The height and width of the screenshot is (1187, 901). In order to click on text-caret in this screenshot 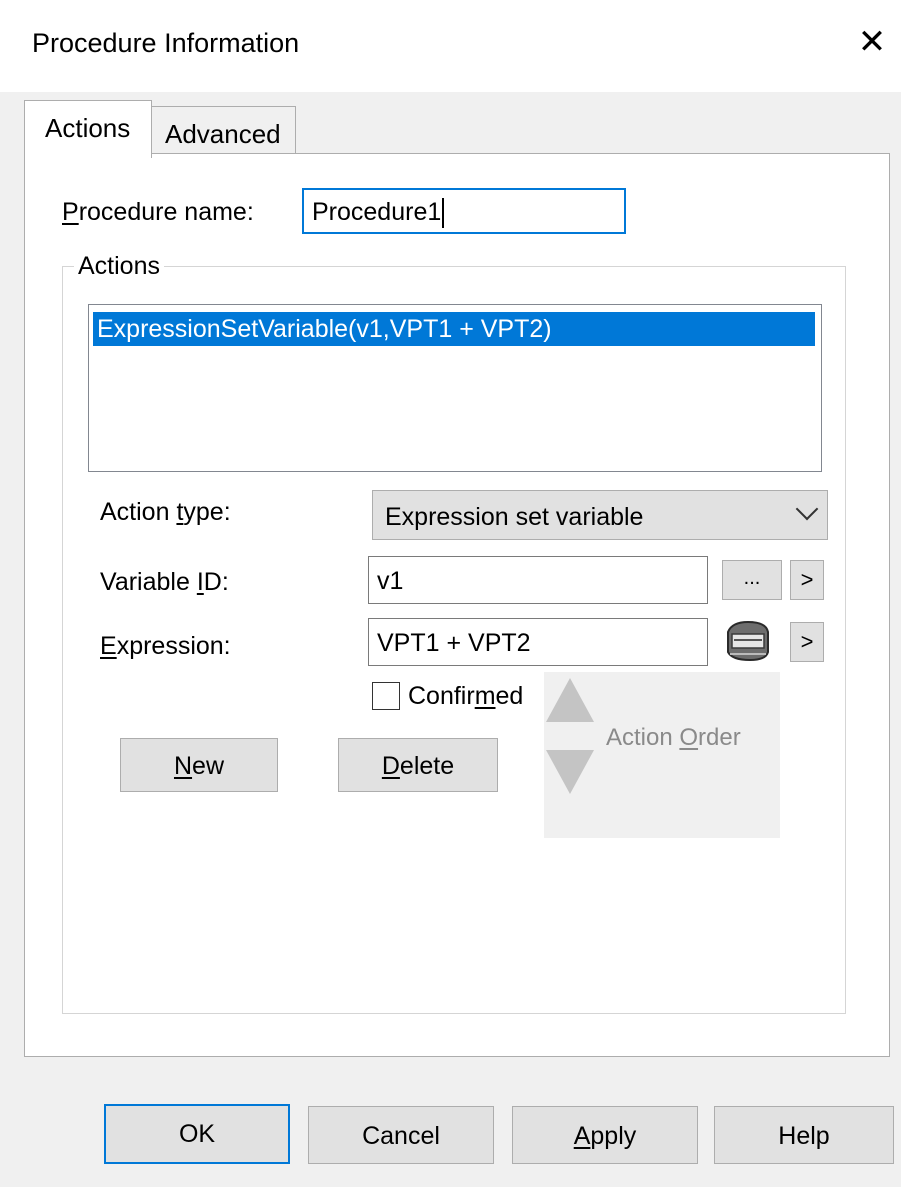, I will do `click(443, 213)`.